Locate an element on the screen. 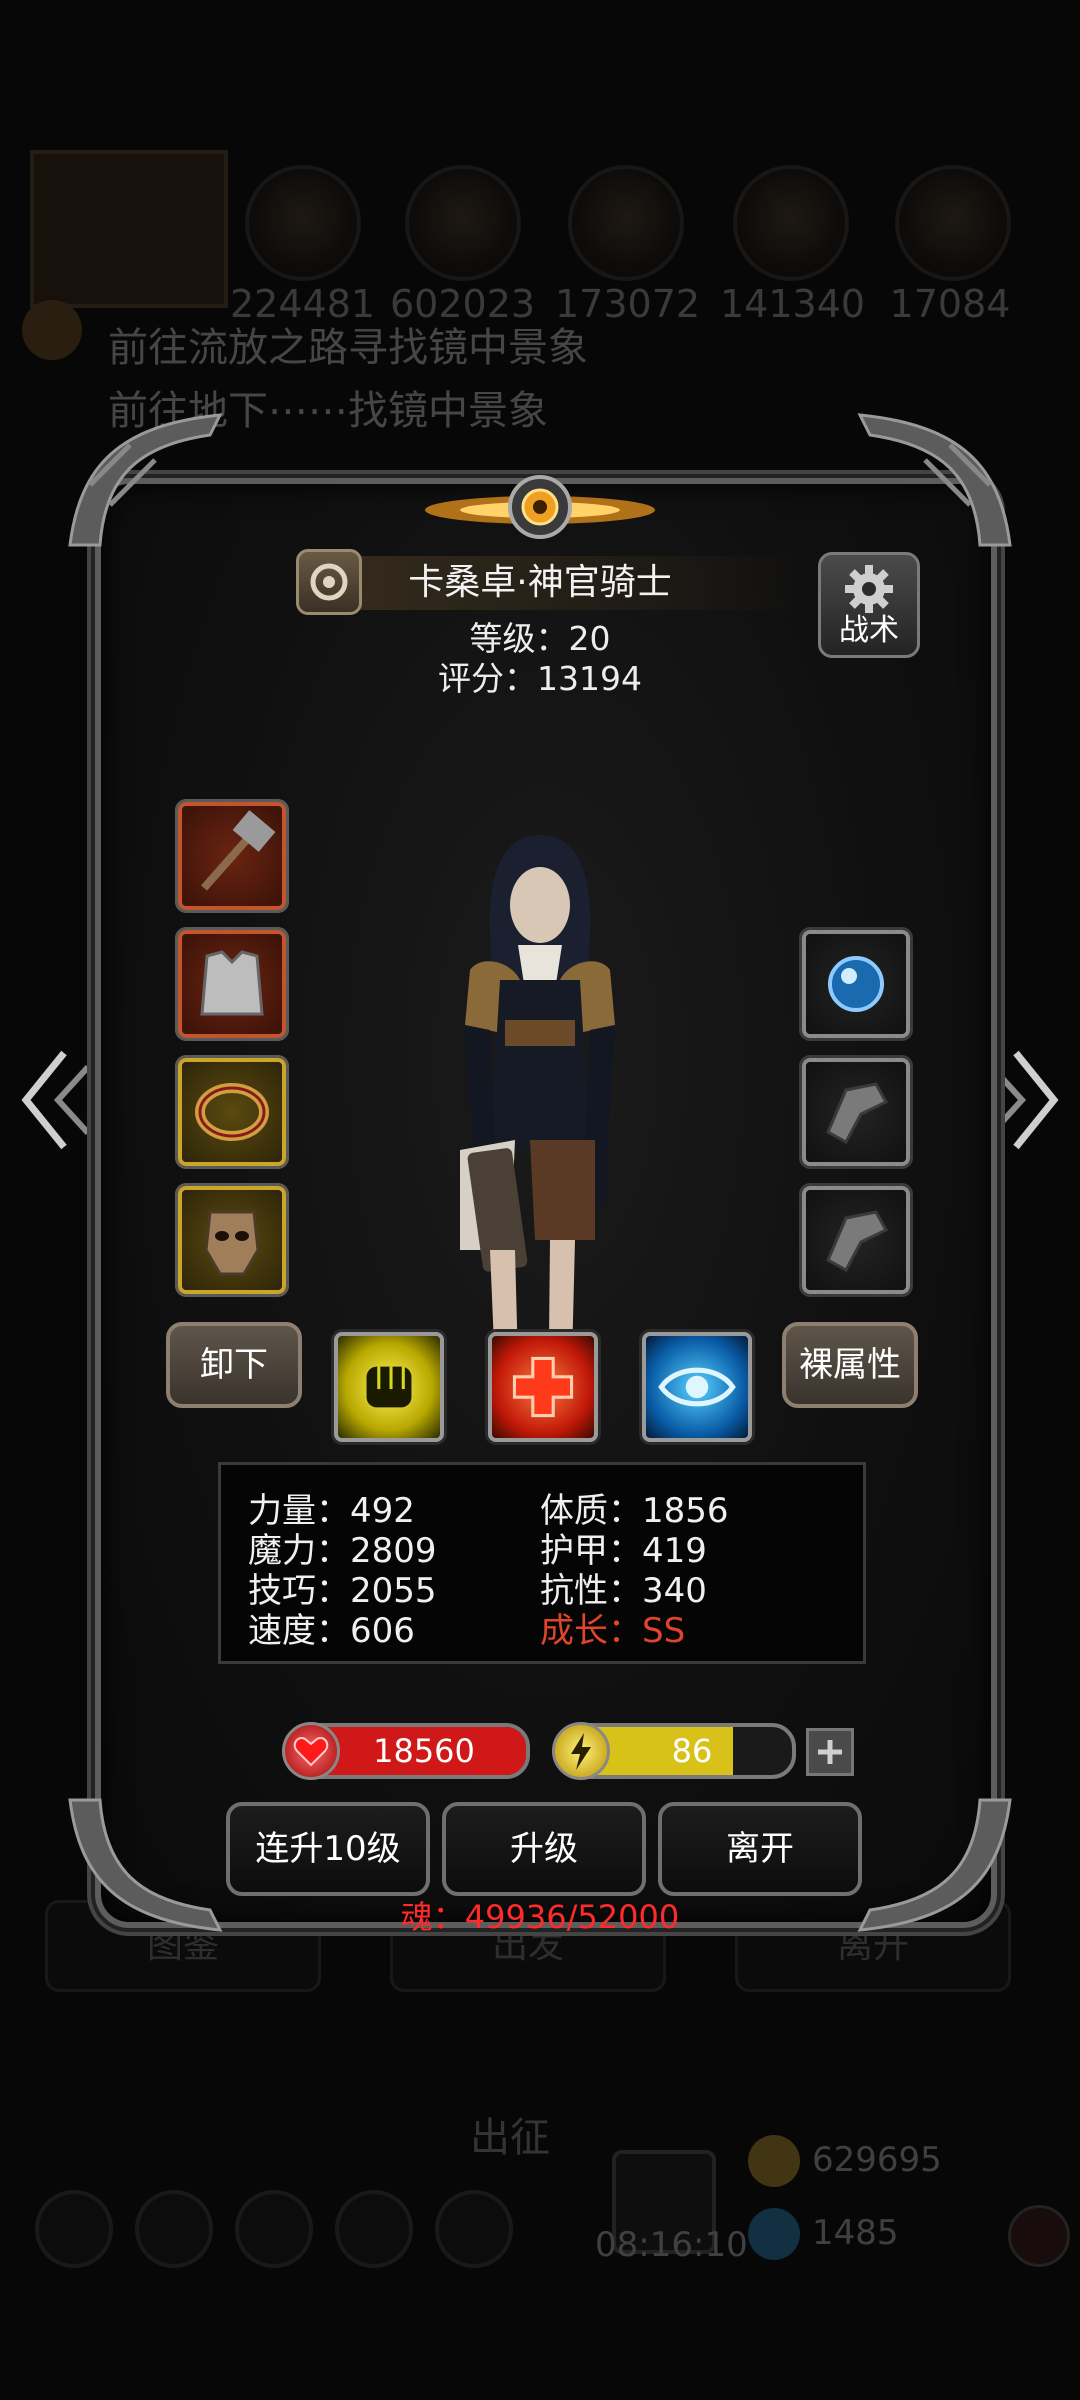 This screenshot has width=1080, height=2400. blue-orb-icon is located at coordinates (856, 984).